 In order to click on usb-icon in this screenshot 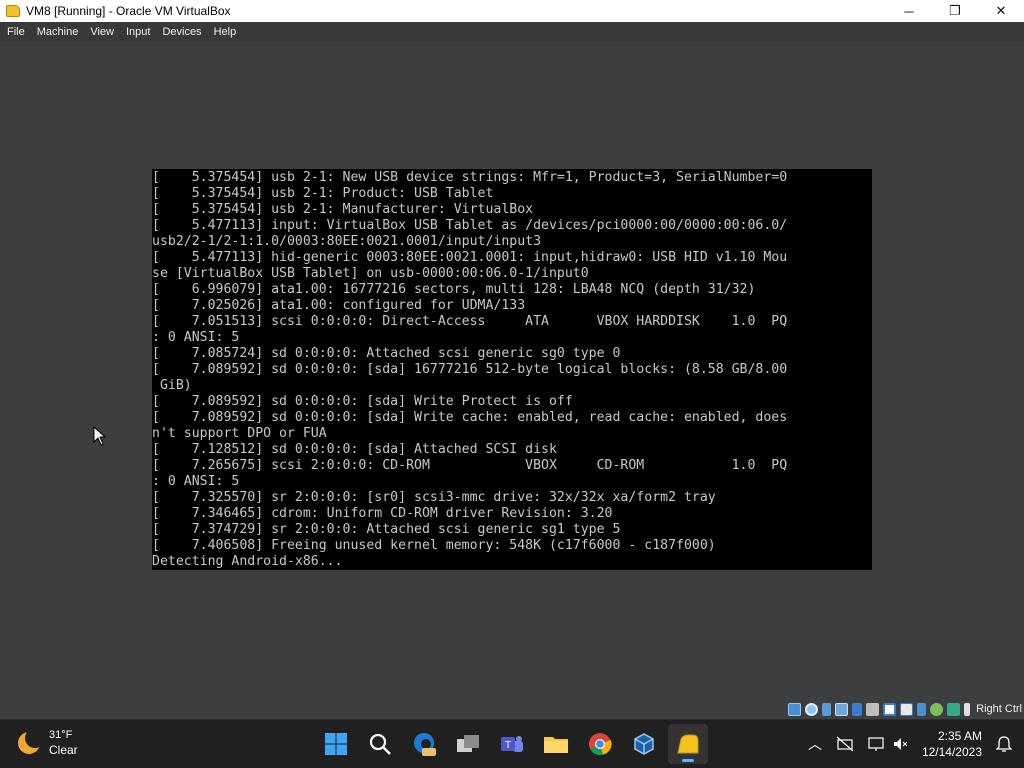, I will do `click(857, 709)`.